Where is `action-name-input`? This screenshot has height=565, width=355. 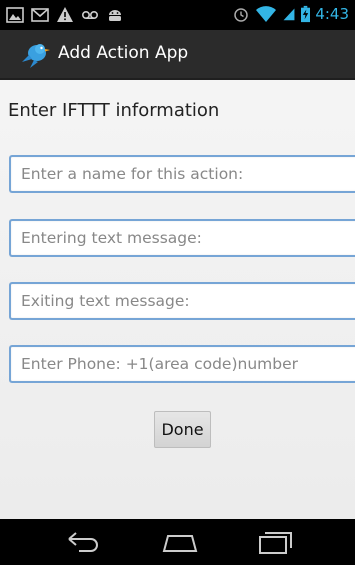
action-name-input is located at coordinates (183, 174).